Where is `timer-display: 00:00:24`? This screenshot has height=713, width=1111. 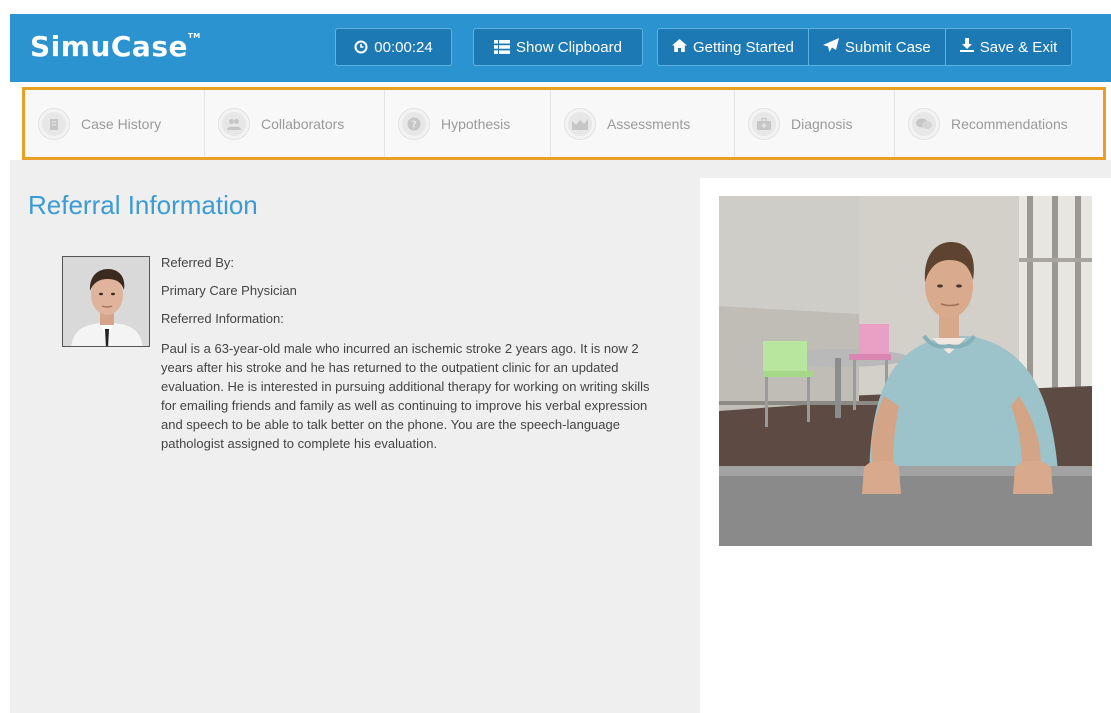
timer-display: 00:00:24 is located at coordinates (393, 47).